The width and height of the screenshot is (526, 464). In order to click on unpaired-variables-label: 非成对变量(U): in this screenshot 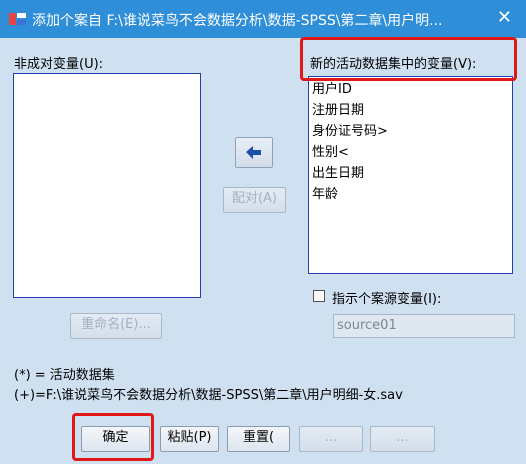, I will do `click(59, 64)`.